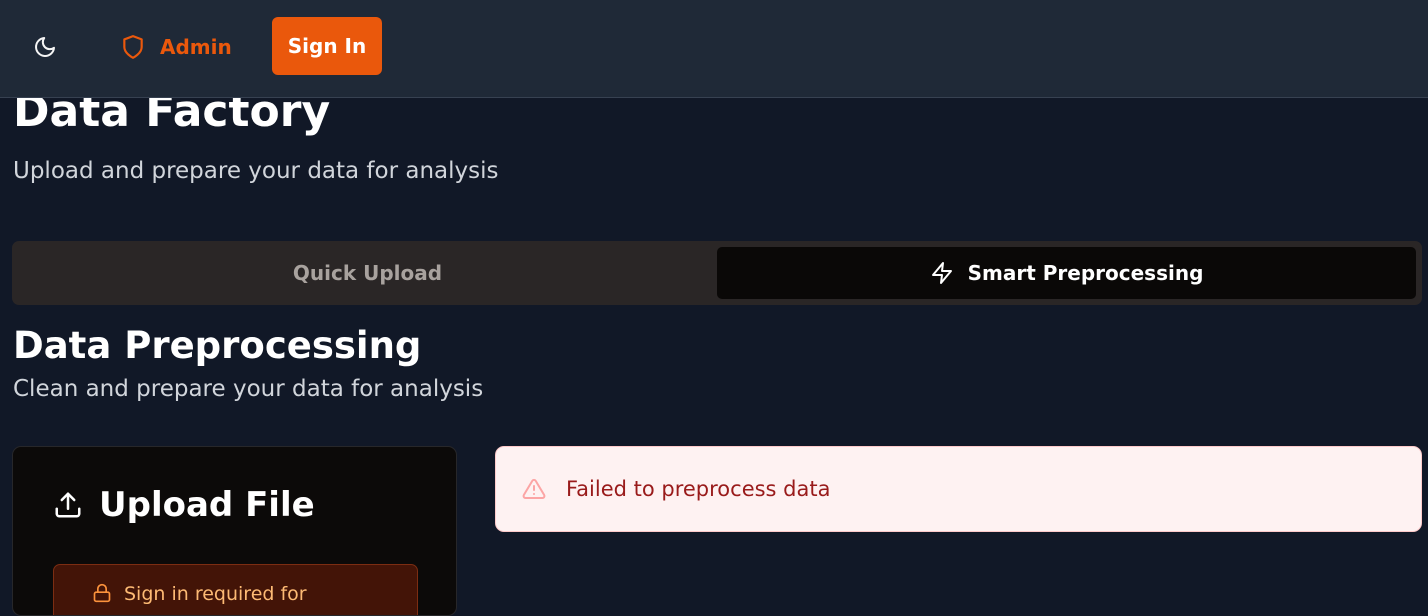 Image resolution: width=1428 pixels, height=616 pixels. What do you see at coordinates (534, 488) in the screenshot?
I see `alert-triangle-icon` at bounding box center [534, 488].